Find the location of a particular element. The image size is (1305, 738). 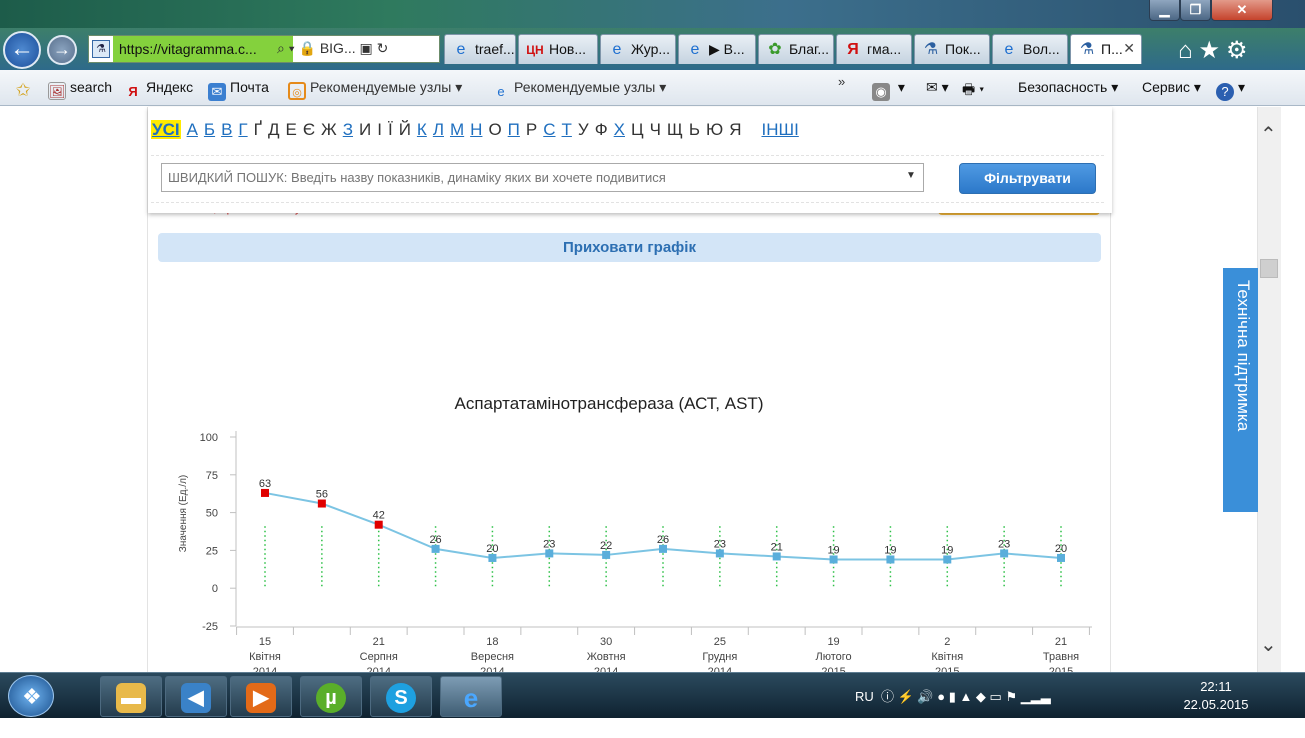

letter-filter-item: Т is located at coordinates (567, 129).